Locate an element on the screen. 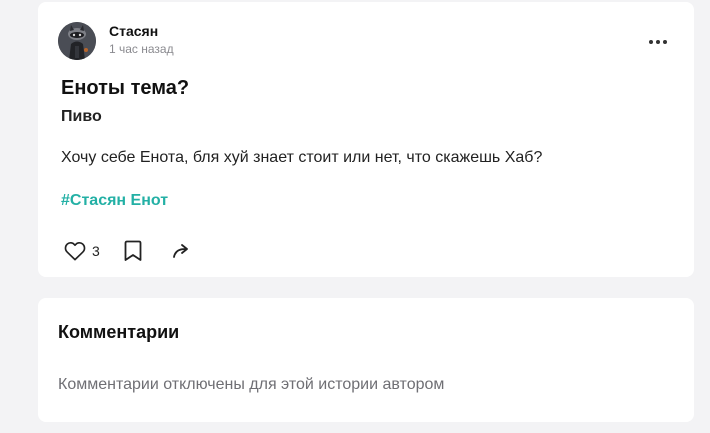  post-title: Еноты тема? is located at coordinates (125, 88).